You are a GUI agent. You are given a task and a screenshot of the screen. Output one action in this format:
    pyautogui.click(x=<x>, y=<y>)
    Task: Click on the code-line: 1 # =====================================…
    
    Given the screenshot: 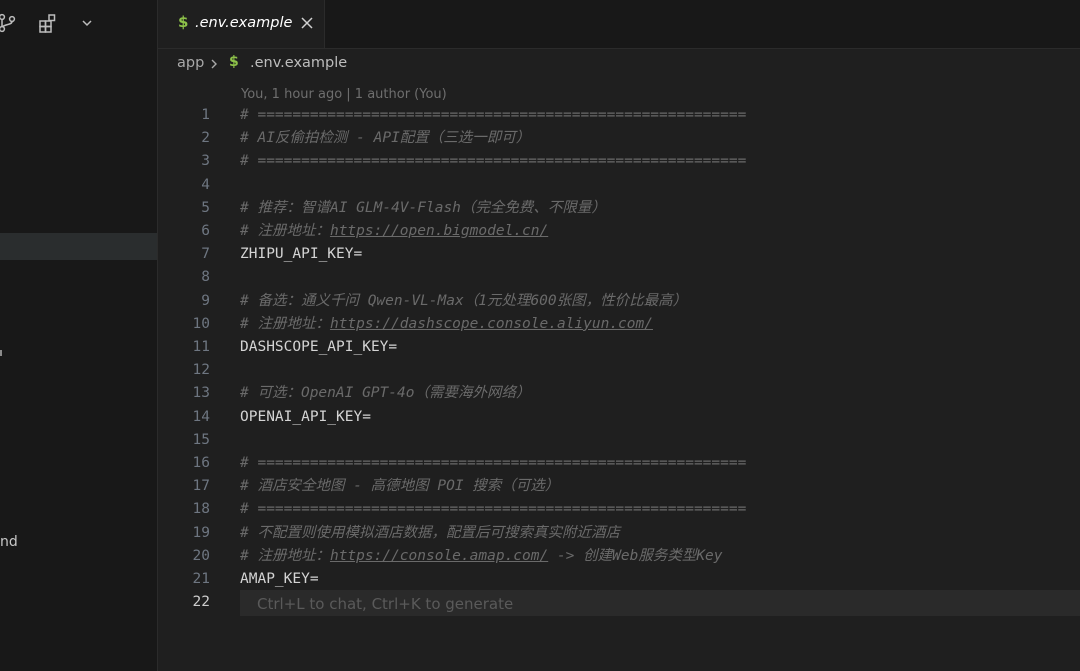 What is the action you would take?
    pyautogui.click(x=619, y=115)
    